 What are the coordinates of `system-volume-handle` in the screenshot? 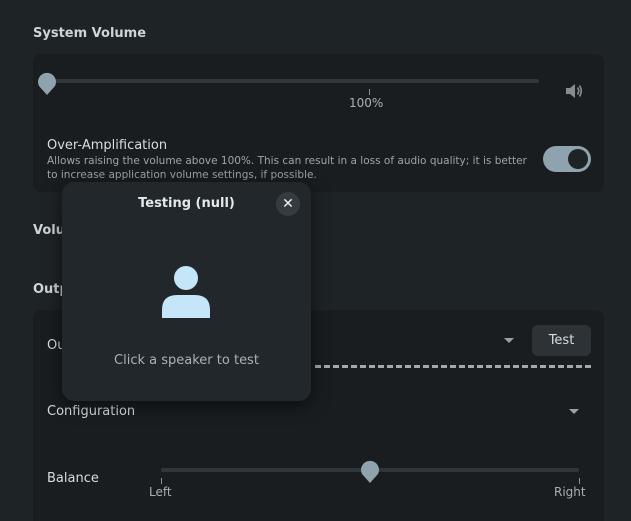 It's located at (47, 84).